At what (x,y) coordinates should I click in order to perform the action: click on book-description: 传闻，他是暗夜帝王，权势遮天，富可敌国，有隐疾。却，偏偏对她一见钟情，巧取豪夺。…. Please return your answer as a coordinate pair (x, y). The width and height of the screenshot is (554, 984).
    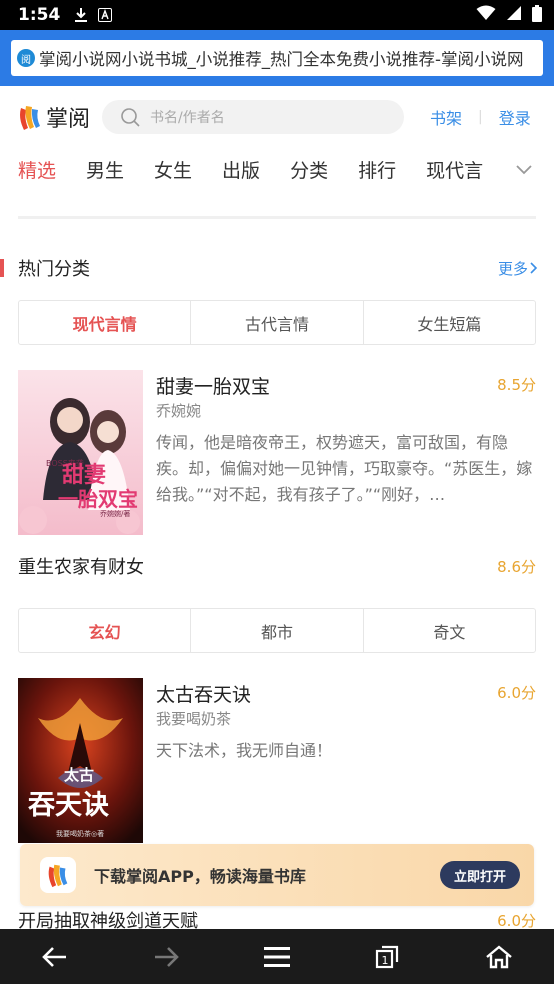
    Looking at the image, I should click on (344, 468).